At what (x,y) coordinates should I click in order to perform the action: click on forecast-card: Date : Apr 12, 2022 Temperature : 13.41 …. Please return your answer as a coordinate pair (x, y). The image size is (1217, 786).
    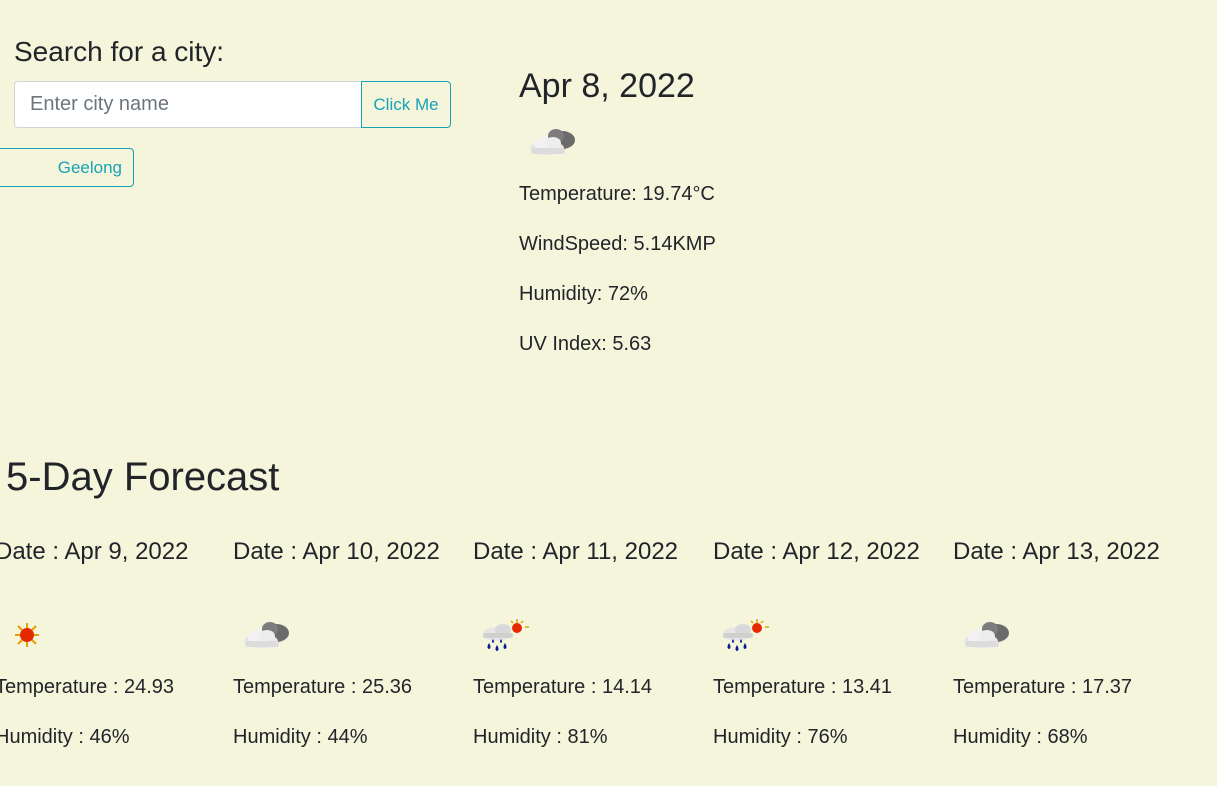
    Looking at the image, I should click on (823, 642).